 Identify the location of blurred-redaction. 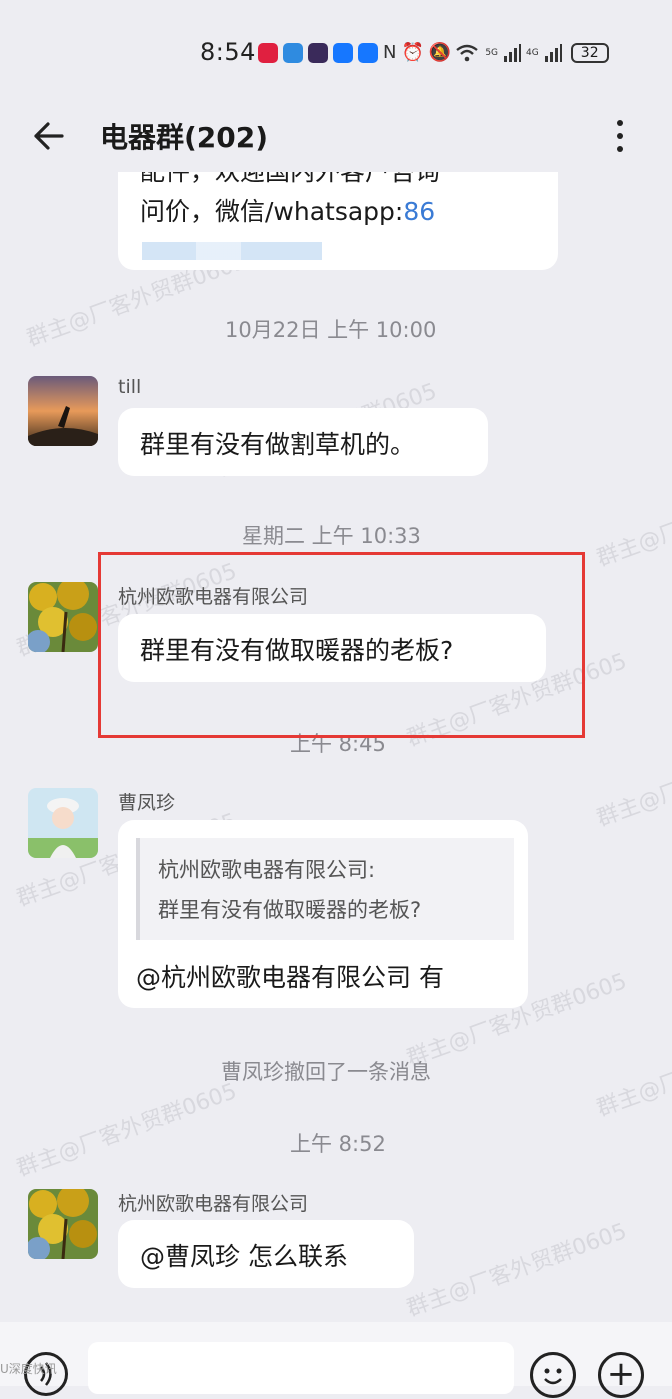
(232, 251).